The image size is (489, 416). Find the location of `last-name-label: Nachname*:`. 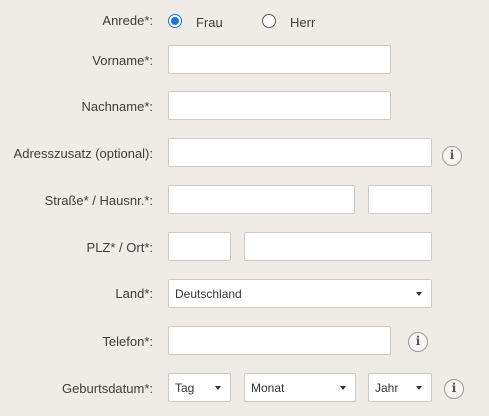

last-name-label: Nachname*: is located at coordinates (117, 106).